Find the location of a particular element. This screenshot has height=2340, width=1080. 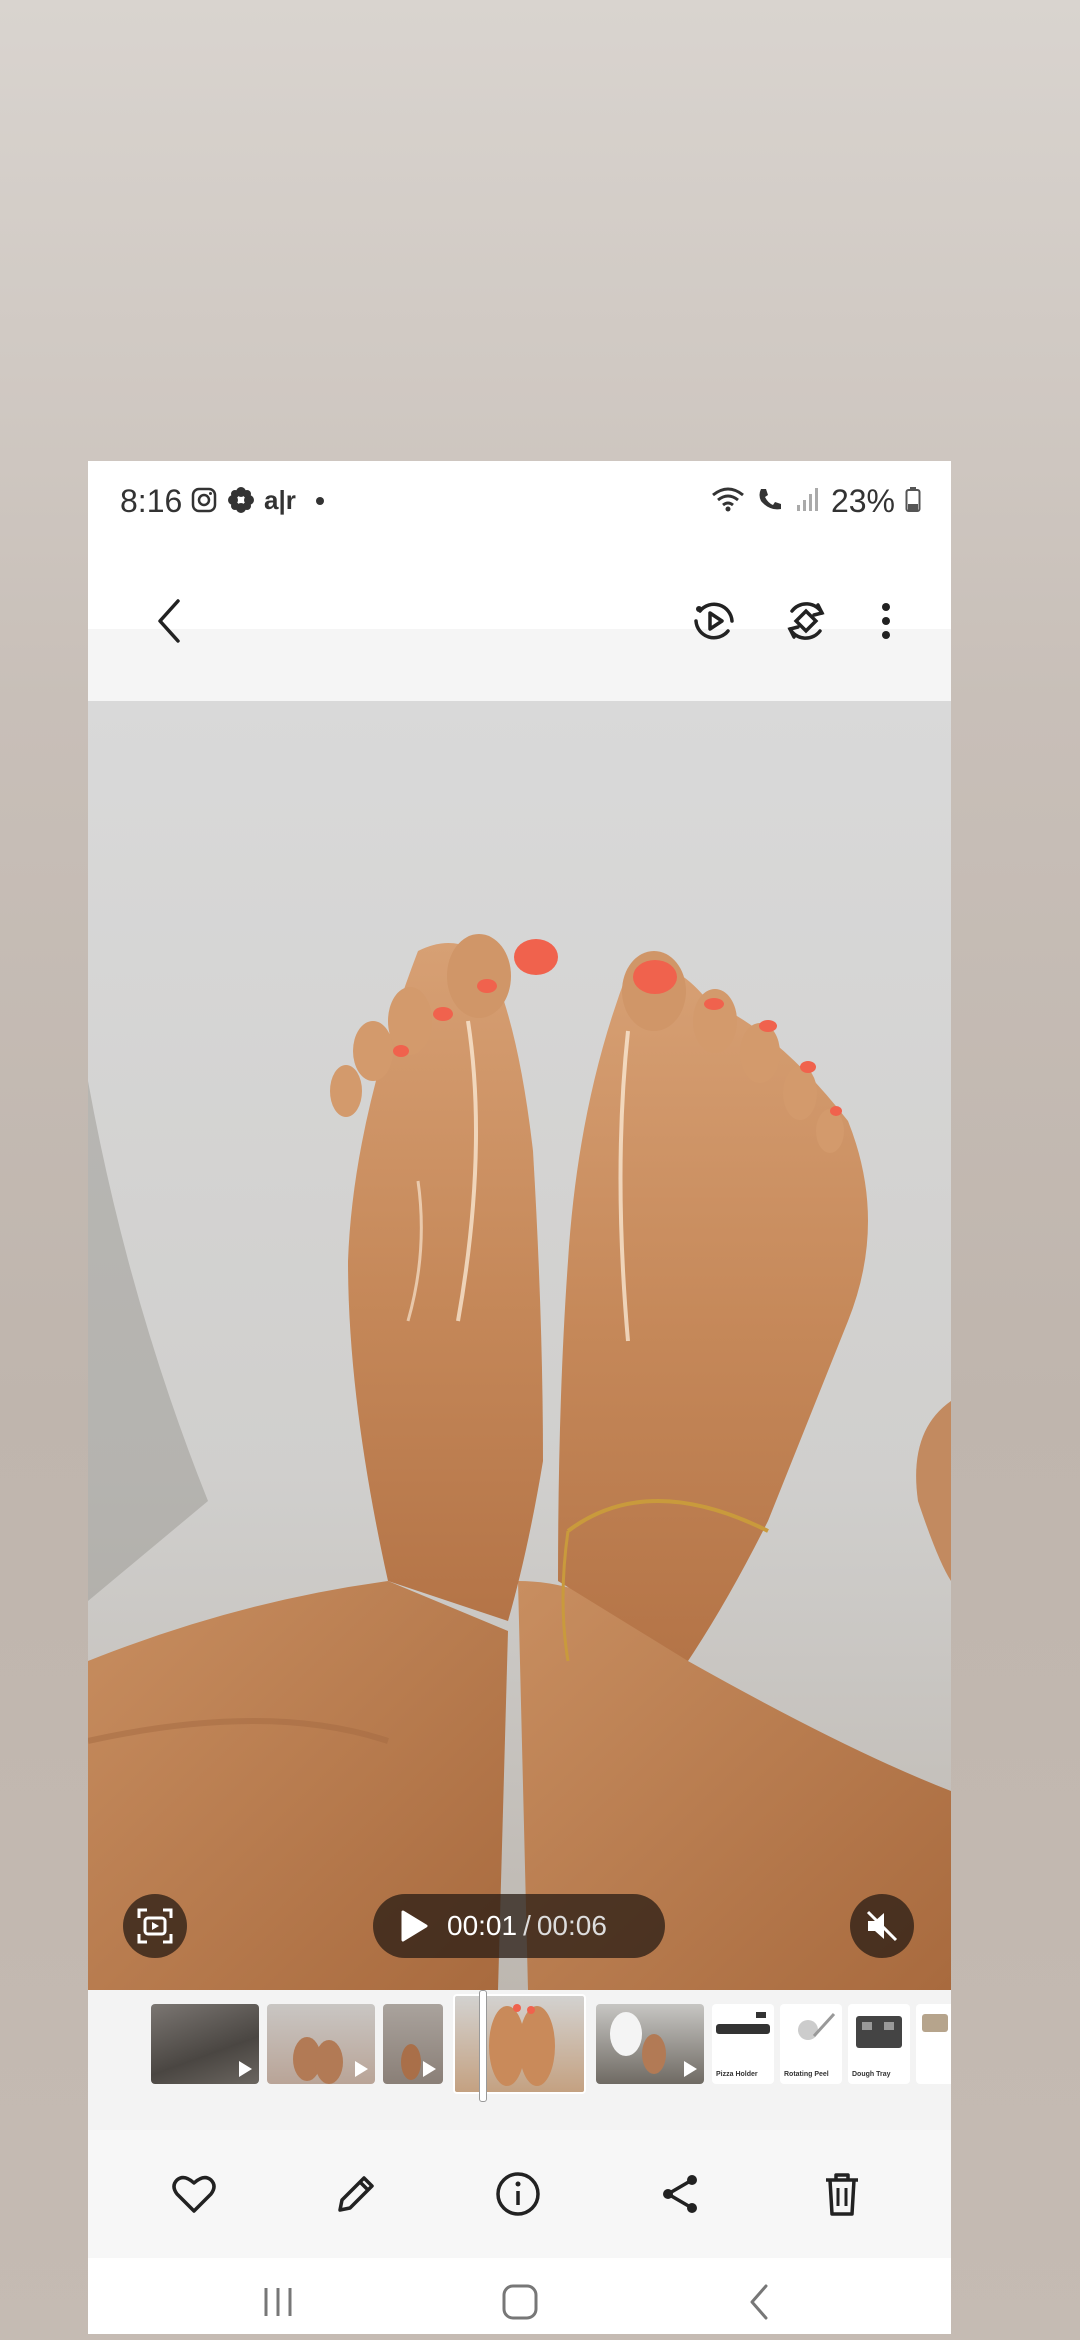

more-options-button is located at coordinates (886, 621).